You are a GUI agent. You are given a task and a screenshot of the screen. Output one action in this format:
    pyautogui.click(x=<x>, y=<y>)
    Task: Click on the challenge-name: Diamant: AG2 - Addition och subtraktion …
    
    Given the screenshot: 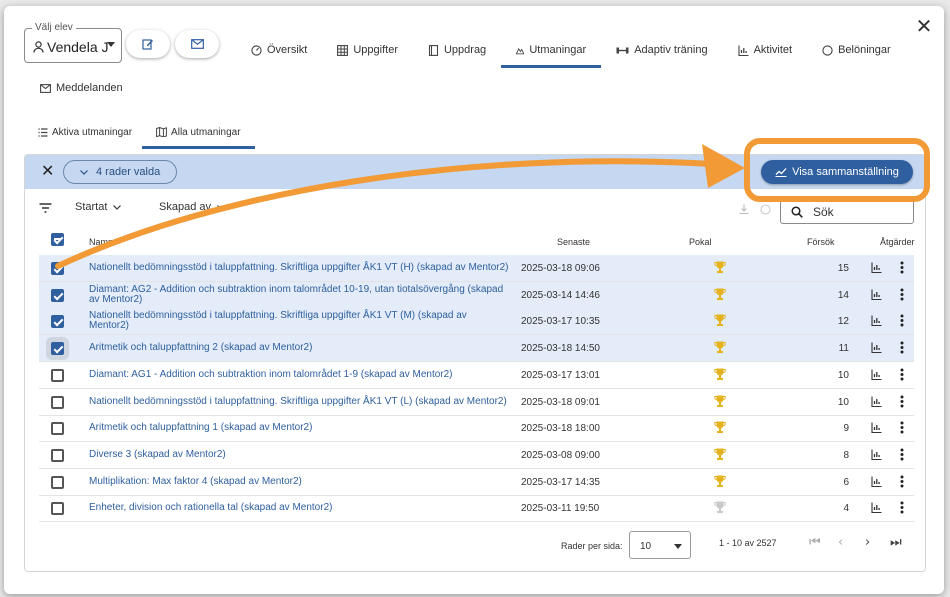 What is the action you would take?
    pyautogui.click(x=299, y=295)
    